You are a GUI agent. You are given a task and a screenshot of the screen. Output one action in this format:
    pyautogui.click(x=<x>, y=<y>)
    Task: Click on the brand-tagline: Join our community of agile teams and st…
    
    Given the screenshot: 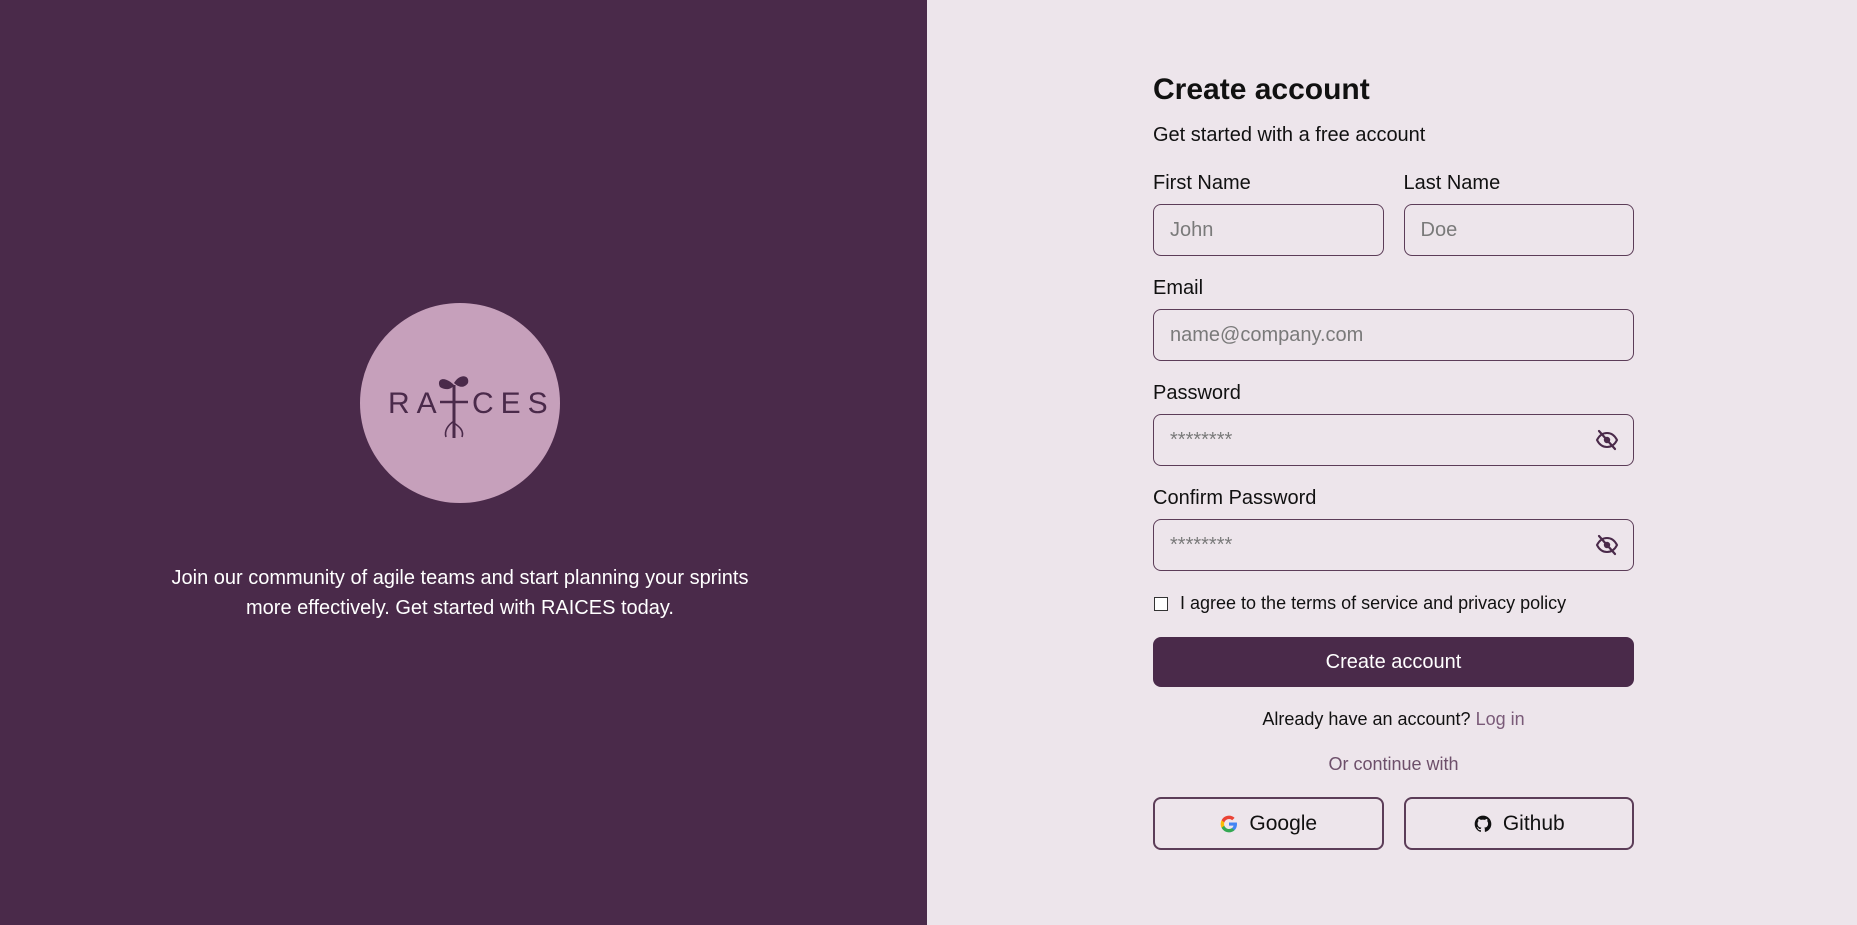 What is the action you would take?
    pyautogui.click(x=460, y=593)
    